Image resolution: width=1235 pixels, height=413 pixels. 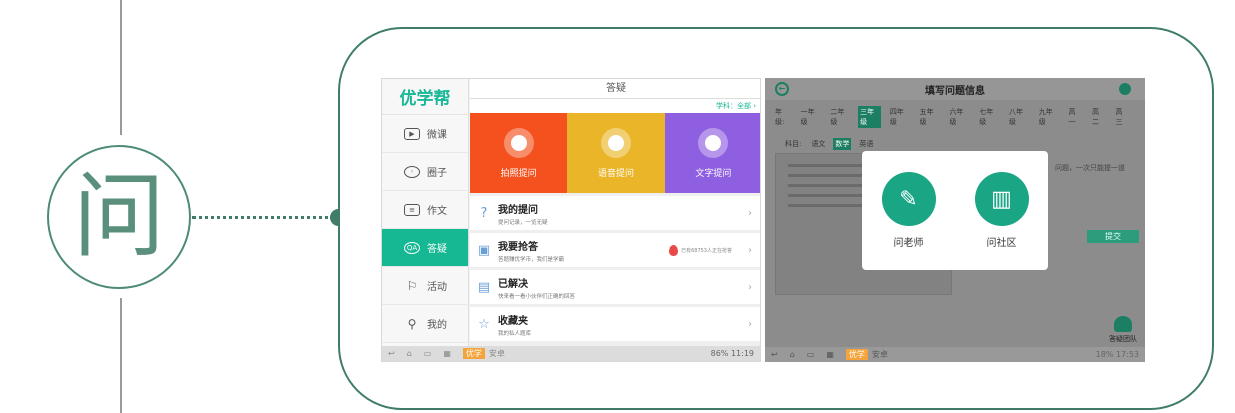 I want to click on team-icon, so click(x=1123, y=324).